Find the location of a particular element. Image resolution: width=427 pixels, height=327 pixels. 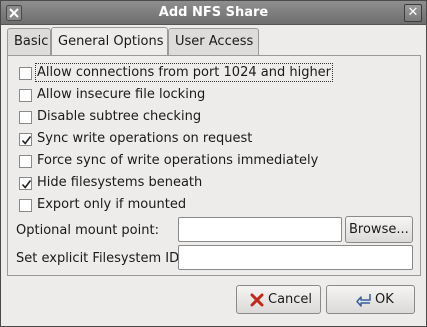

tab-user-access: User Access is located at coordinates (213, 41).